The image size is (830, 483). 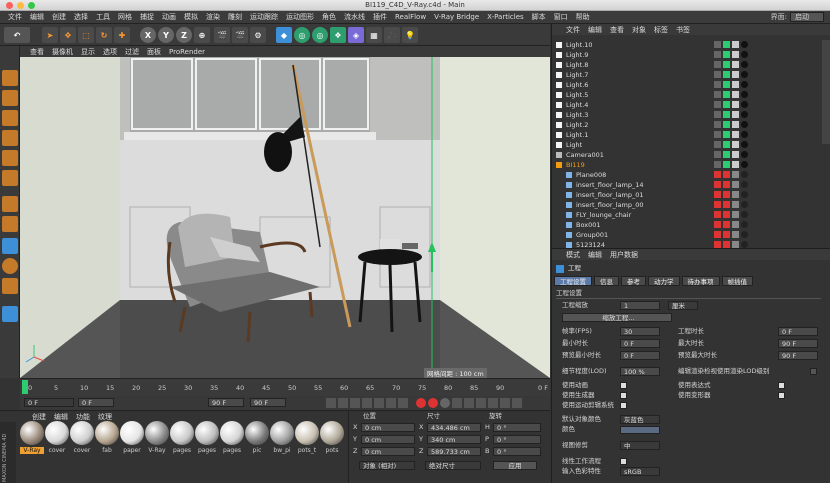 I want to click on record-key-icon, so click(x=421, y=403).